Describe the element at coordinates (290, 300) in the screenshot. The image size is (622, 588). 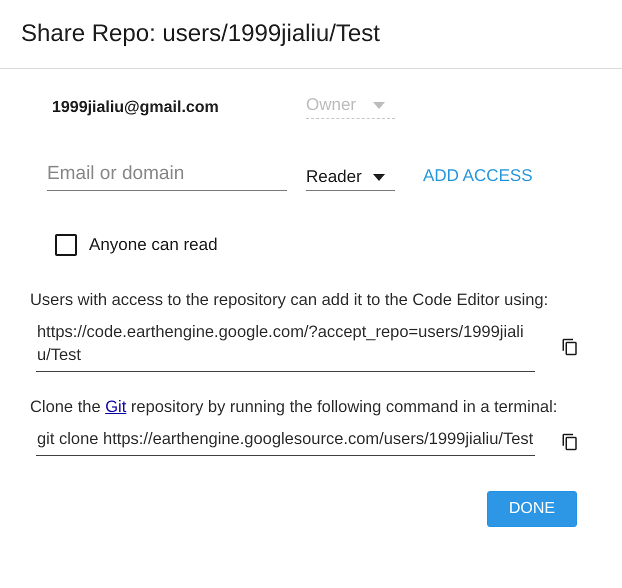
I see `instruction-text: Users with access to the repository can add it to the Code Editor using:` at that location.